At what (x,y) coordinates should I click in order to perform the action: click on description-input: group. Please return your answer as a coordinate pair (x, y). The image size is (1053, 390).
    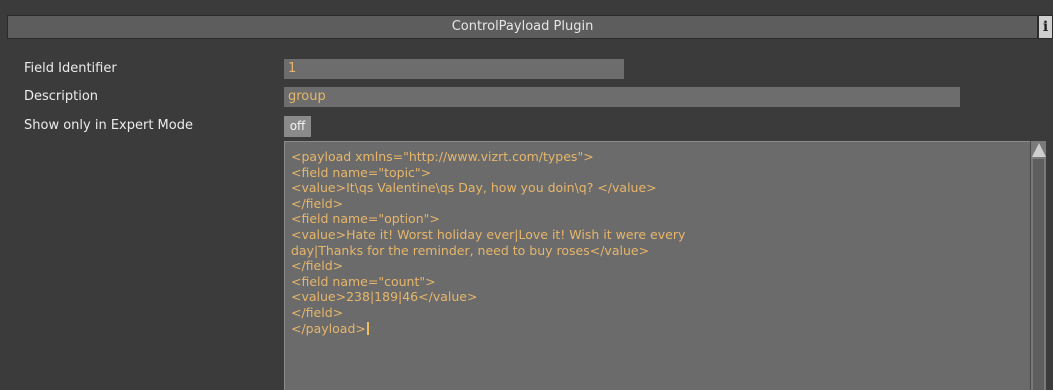
    Looking at the image, I should click on (622, 97).